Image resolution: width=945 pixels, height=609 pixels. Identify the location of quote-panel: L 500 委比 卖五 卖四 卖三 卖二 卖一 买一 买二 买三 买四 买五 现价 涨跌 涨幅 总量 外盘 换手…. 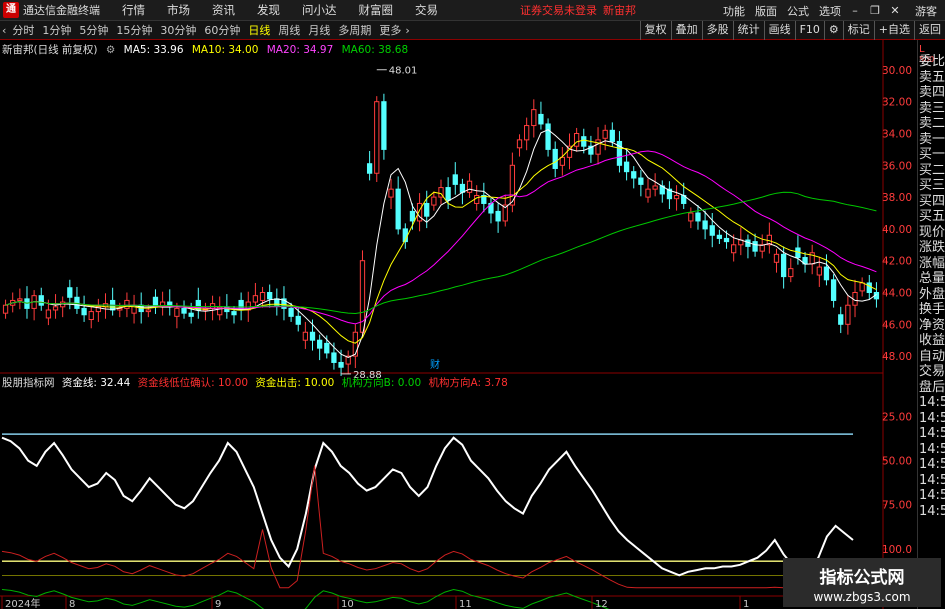
(931, 324).